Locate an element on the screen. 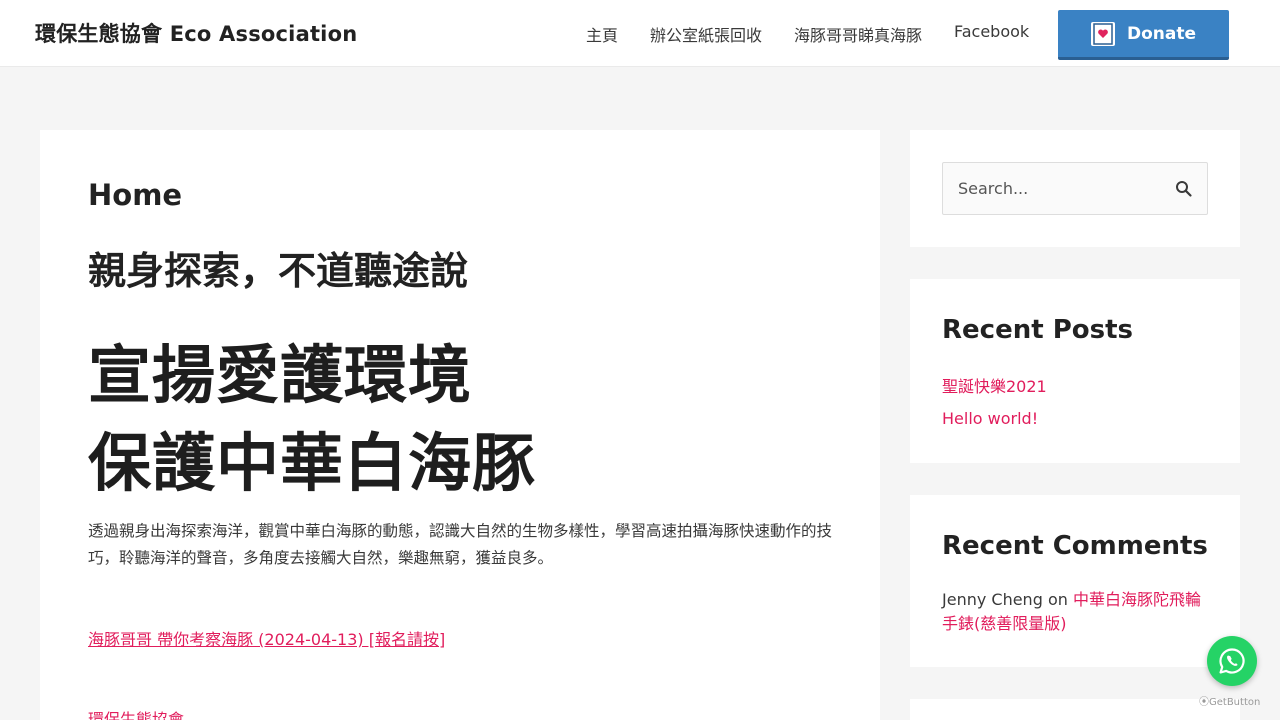 The image size is (1280, 720). whatsapp-button is located at coordinates (1232, 661).